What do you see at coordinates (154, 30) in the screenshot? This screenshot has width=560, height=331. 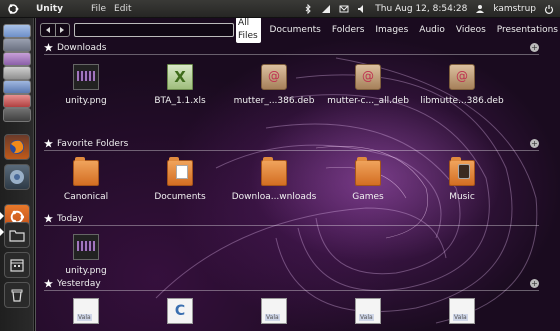 I see `search-input` at bounding box center [154, 30].